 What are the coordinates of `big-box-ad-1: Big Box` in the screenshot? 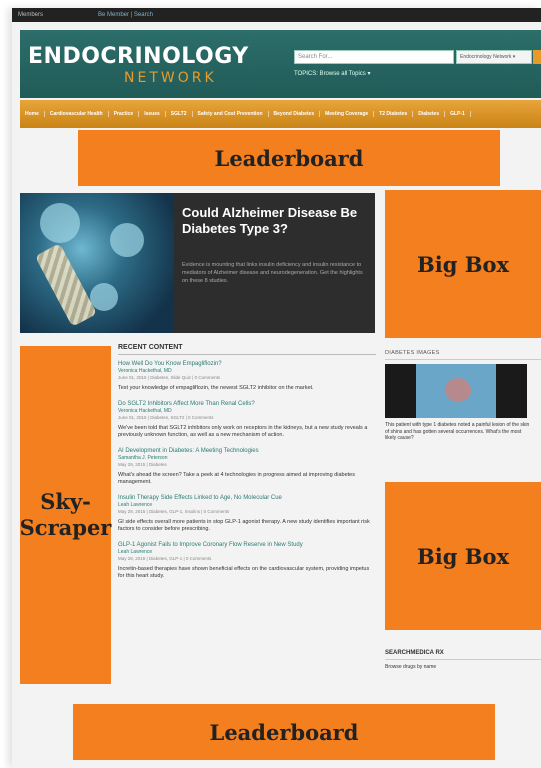 It's located at (463, 264).